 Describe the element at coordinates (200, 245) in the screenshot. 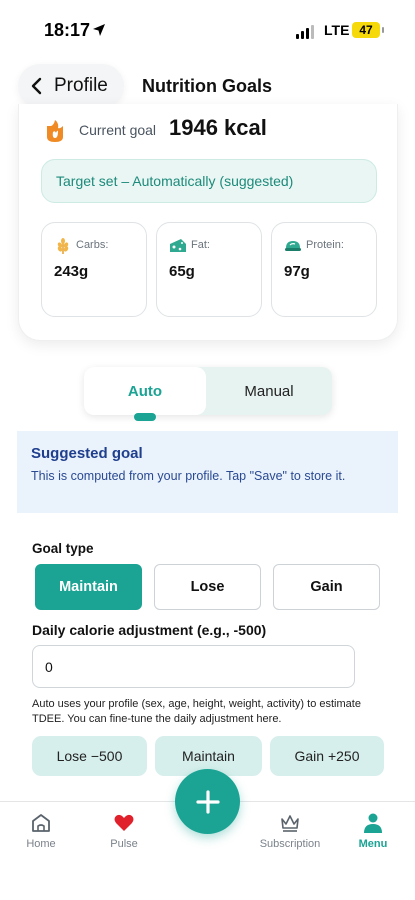

I see `macro-label: Fat:` at that location.